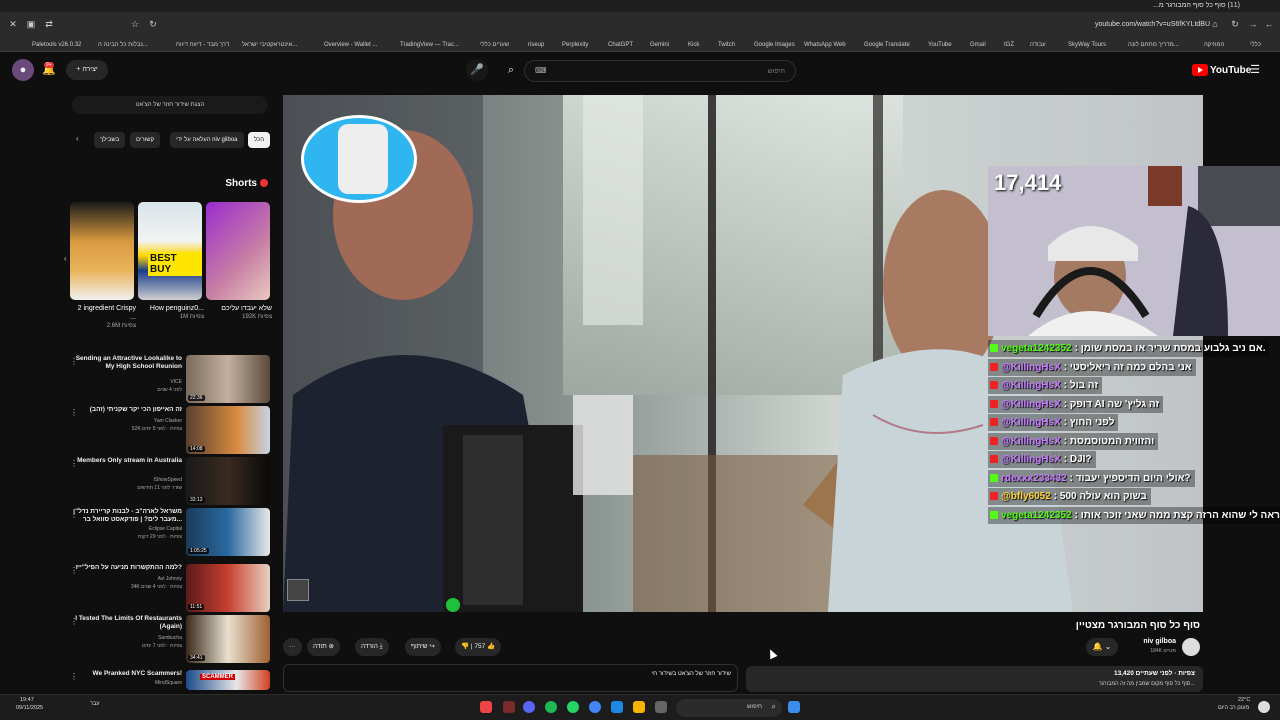 This screenshot has height=720, width=1280. What do you see at coordinates (511, 70) in the screenshot?
I see `search-button: ⌕` at bounding box center [511, 70].